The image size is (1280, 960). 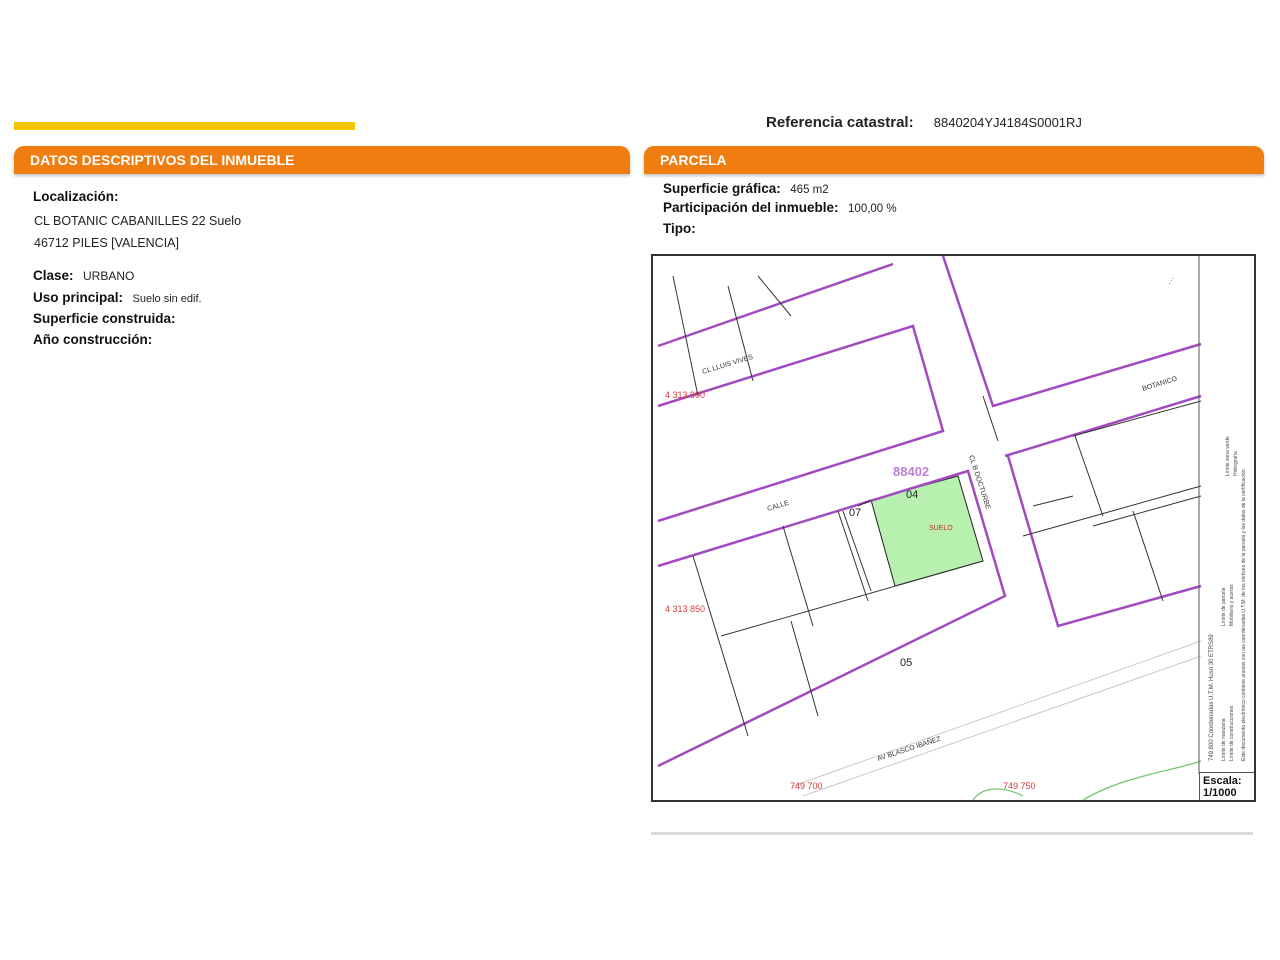 What do you see at coordinates (1224, 606) in the screenshot?
I see `legend-item-2: Límite de parcela` at bounding box center [1224, 606].